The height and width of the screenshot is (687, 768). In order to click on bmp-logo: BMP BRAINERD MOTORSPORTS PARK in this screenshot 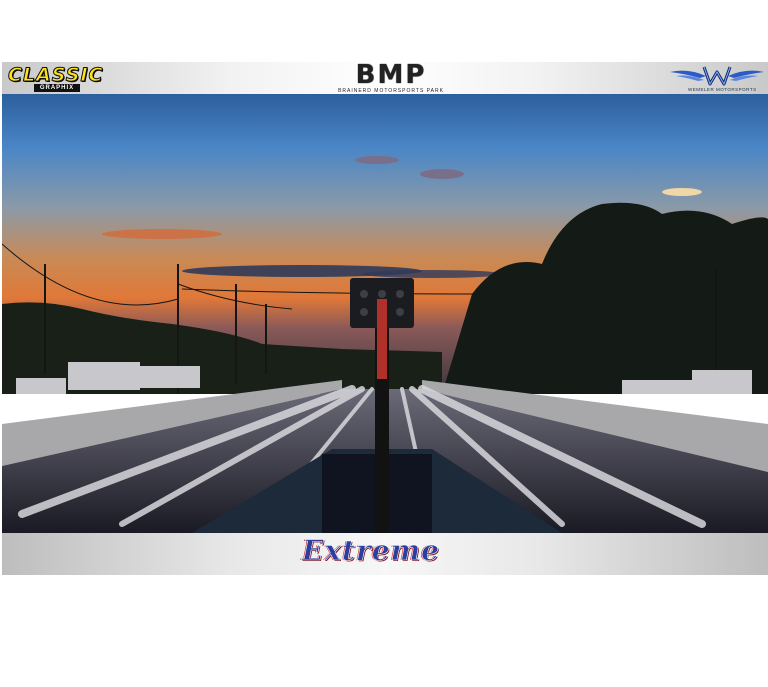, I will do `click(391, 77)`.